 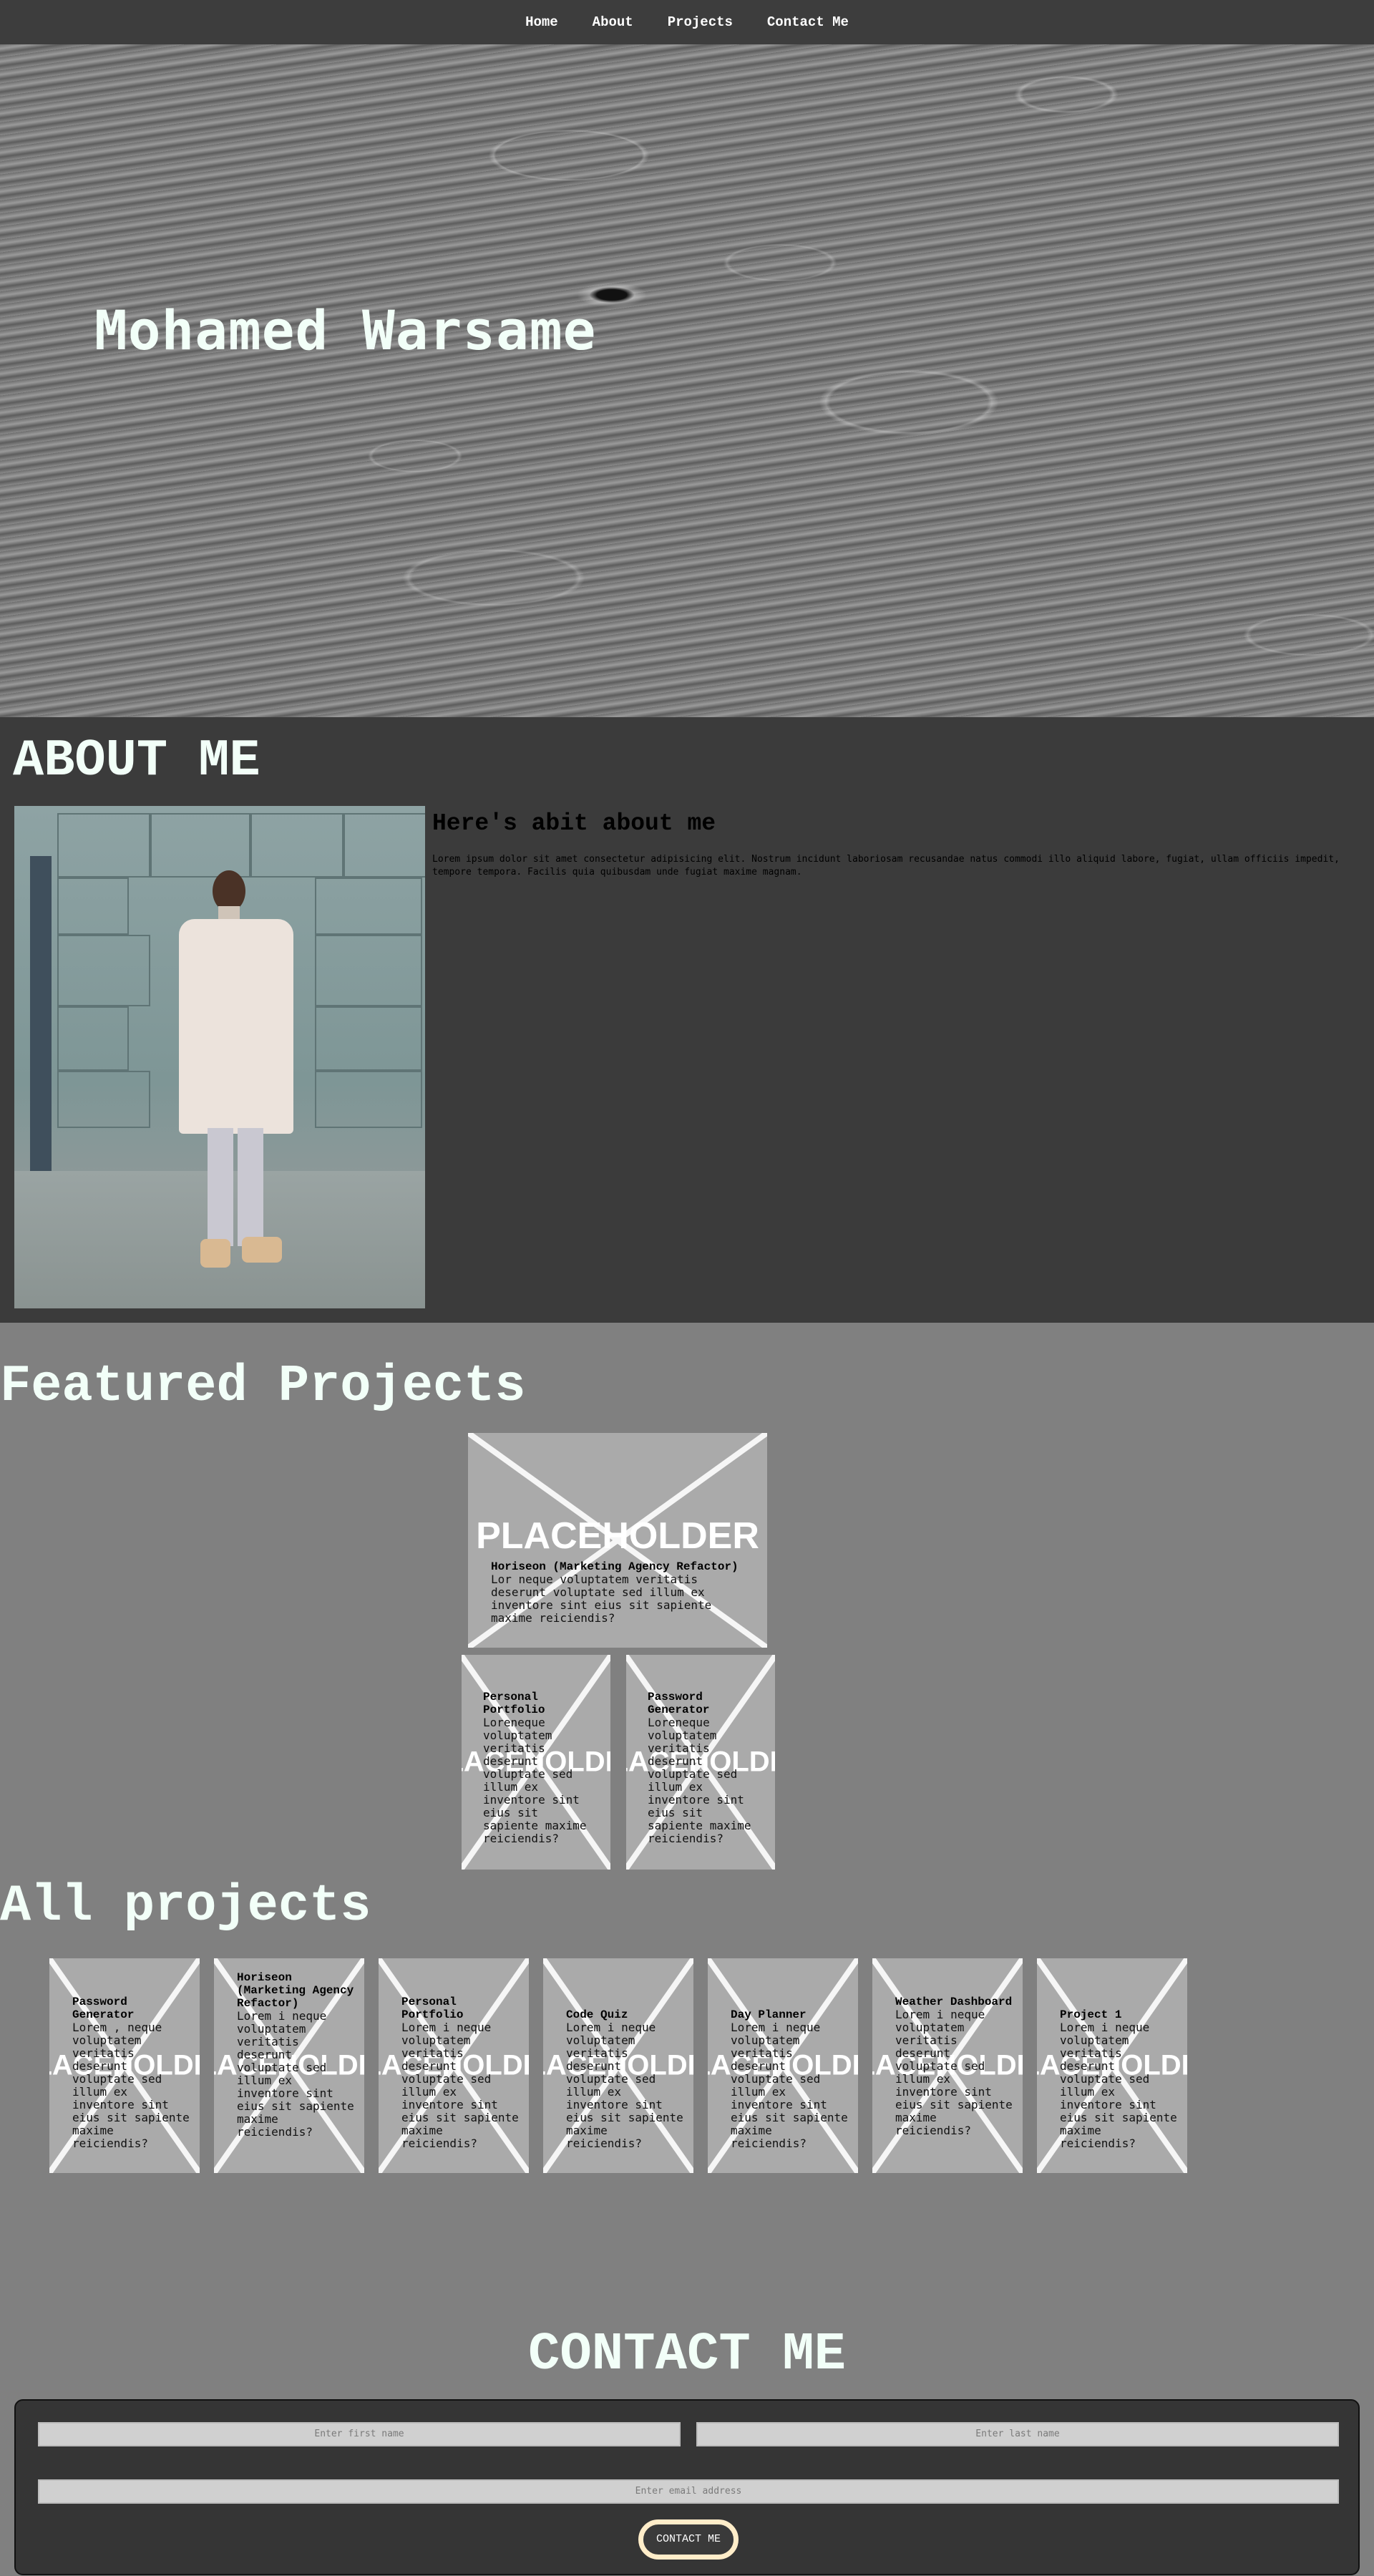 What do you see at coordinates (808, 22) in the screenshot?
I see `nav-link-contact: Contact Me` at bounding box center [808, 22].